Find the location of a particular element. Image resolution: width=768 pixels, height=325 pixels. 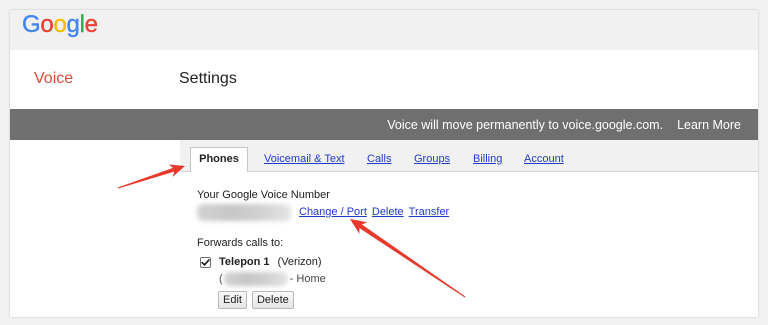

logo-letter: G is located at coordinates (31, 24).